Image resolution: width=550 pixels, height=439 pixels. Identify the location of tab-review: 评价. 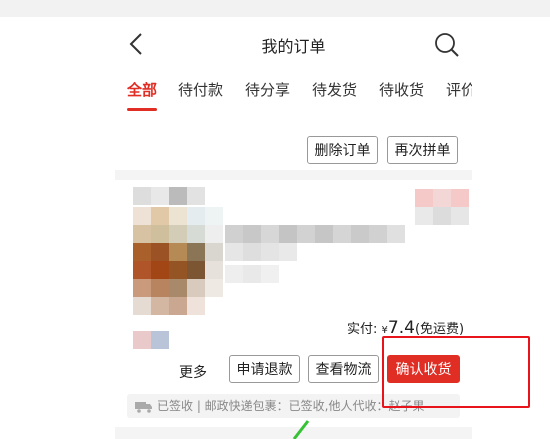
(459, 89).